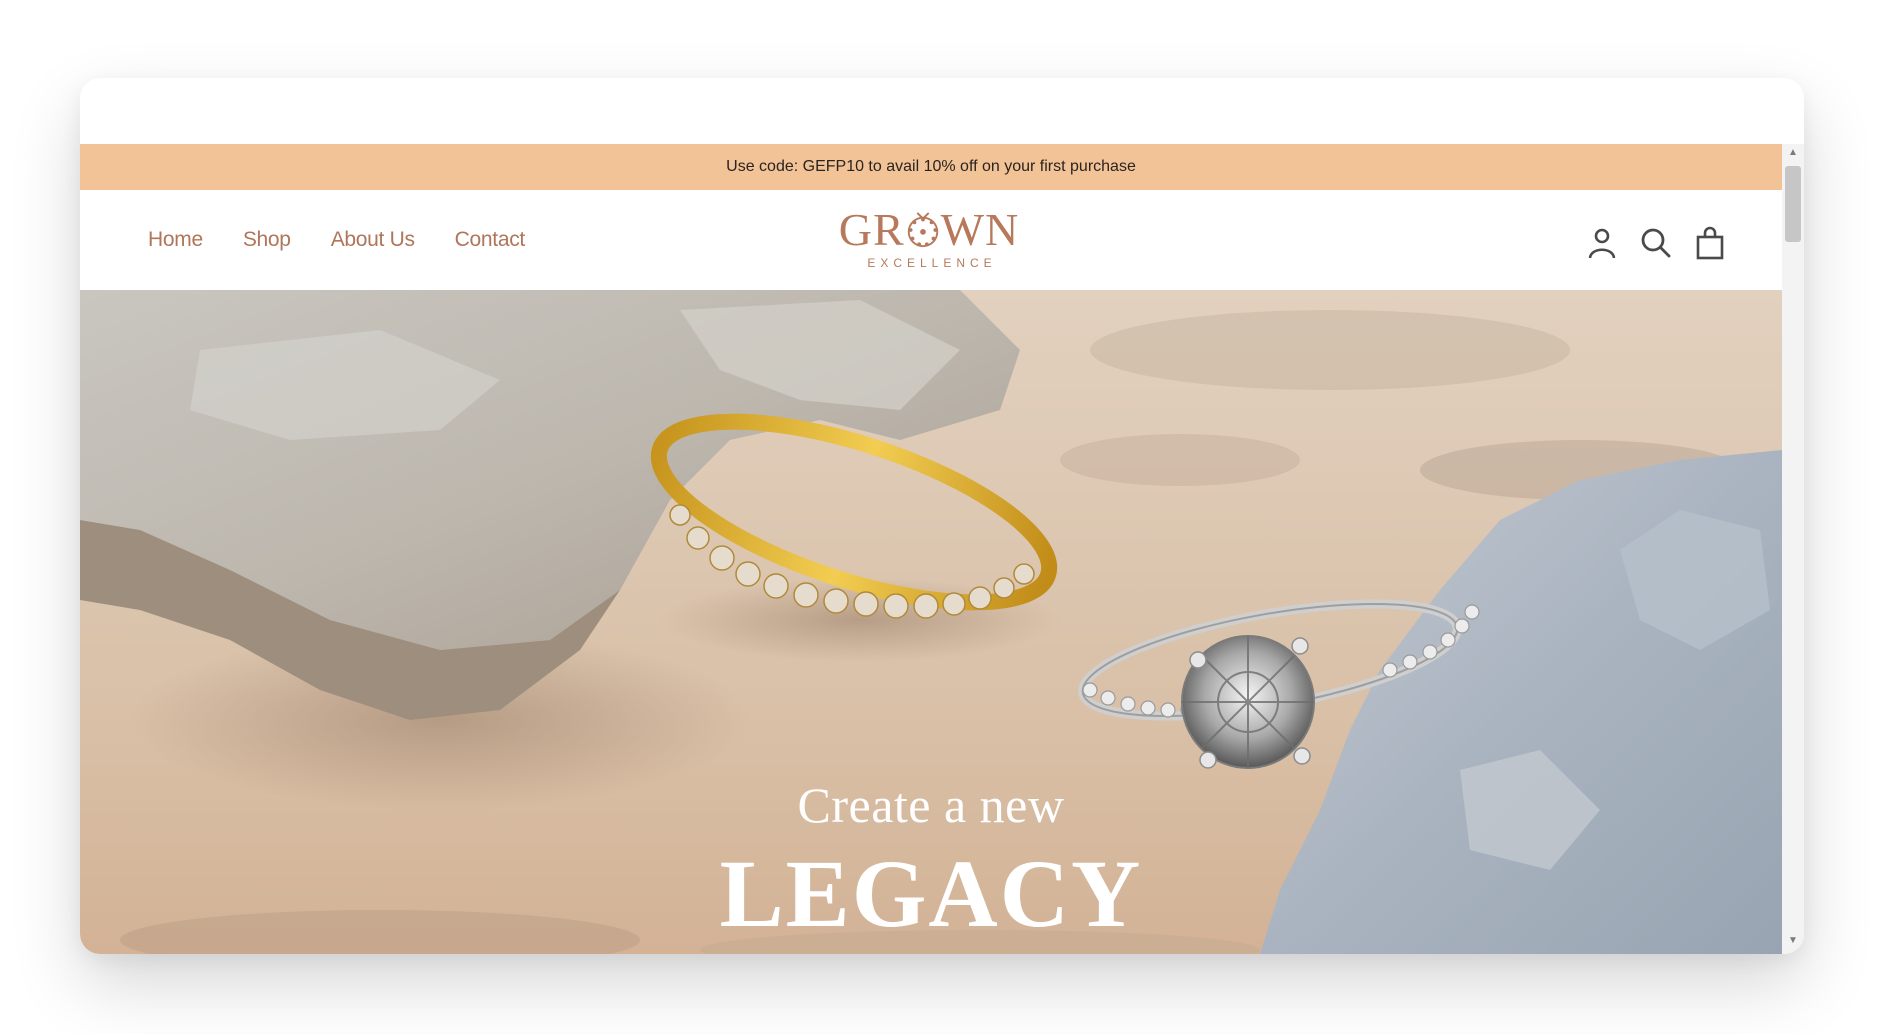 This screenshot has height=1034, width=1884. Describe the element at coordinates (931, 805) in the screenshot. I see `hero-headline: Create a new` at that location.